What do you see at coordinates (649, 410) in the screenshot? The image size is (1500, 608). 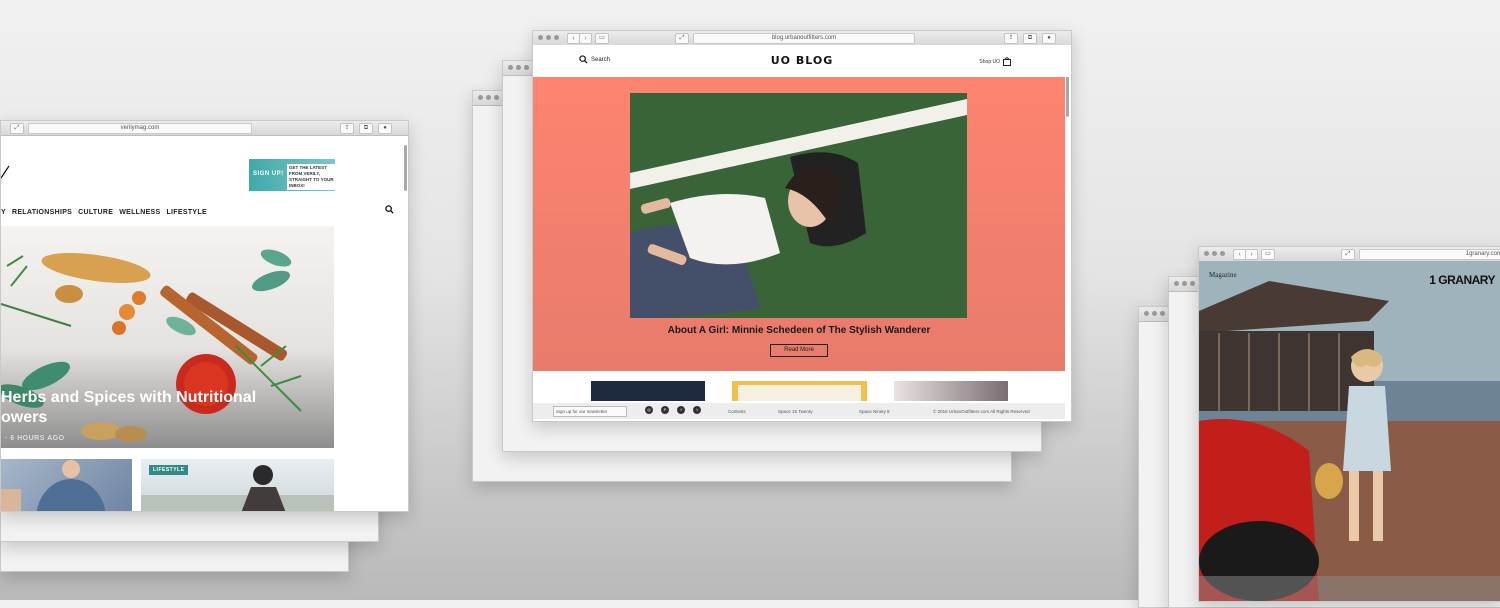 I see `instagram-icon: ◎` at bounding box center [649, 410].